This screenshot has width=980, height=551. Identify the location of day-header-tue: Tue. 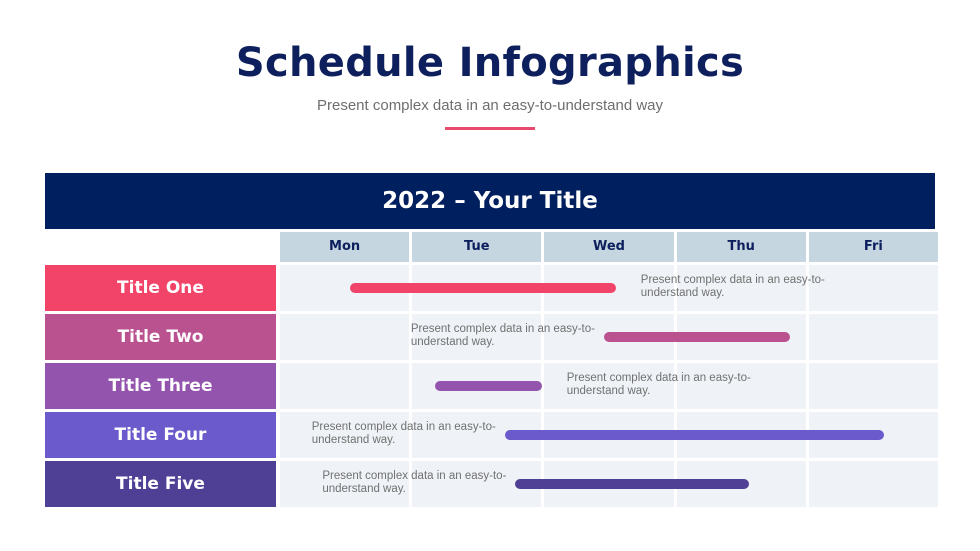
(477, 247).